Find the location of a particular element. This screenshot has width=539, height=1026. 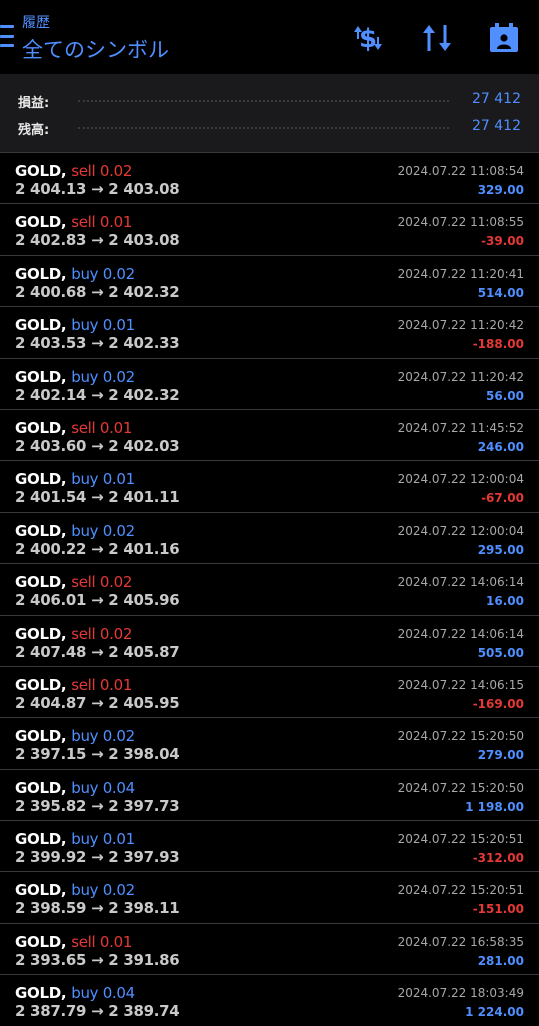

trade-profit: -188.00 is located at coordinates (498, 344).